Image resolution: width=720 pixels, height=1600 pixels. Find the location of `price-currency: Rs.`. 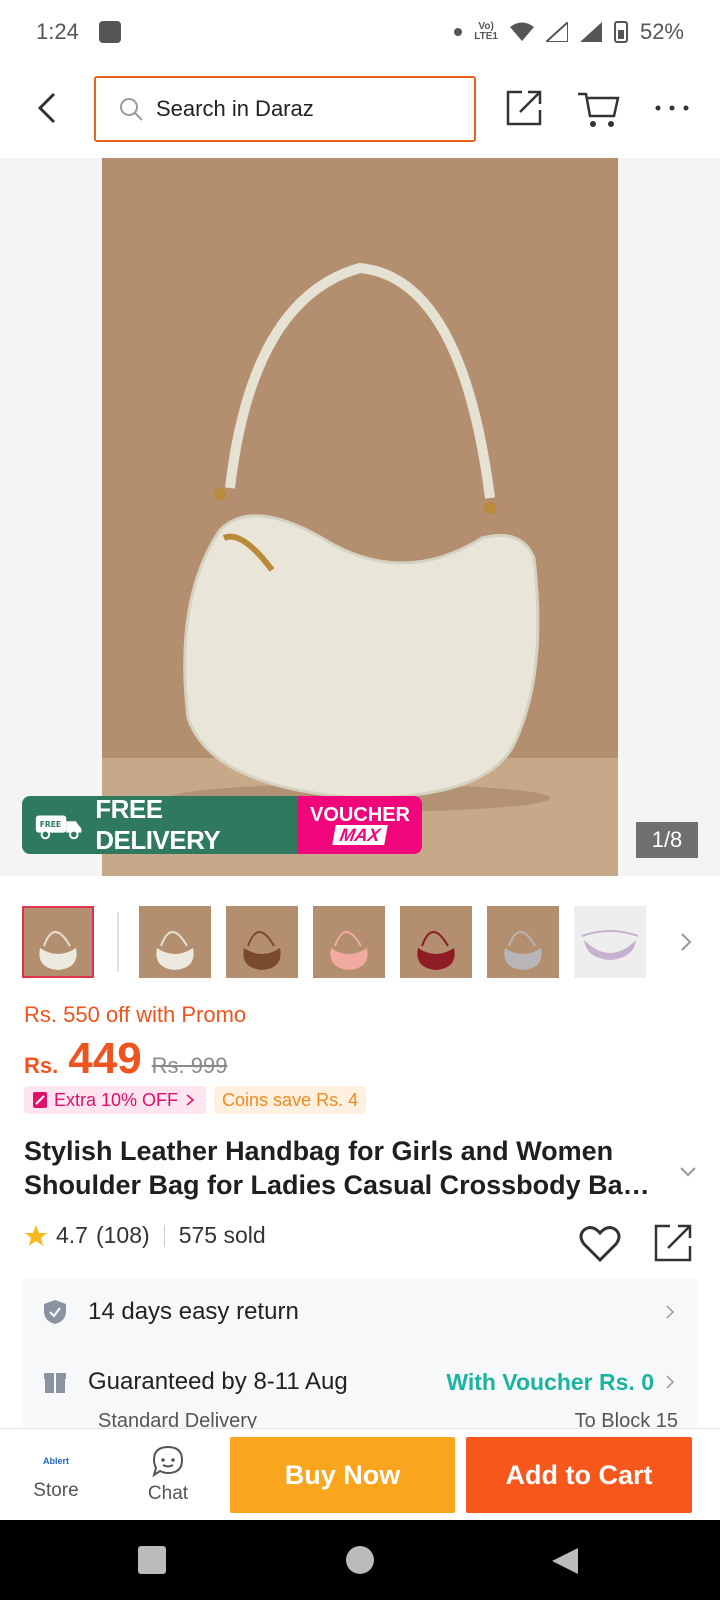

price-currency: Rs. is located at coordinates (41, 1065).